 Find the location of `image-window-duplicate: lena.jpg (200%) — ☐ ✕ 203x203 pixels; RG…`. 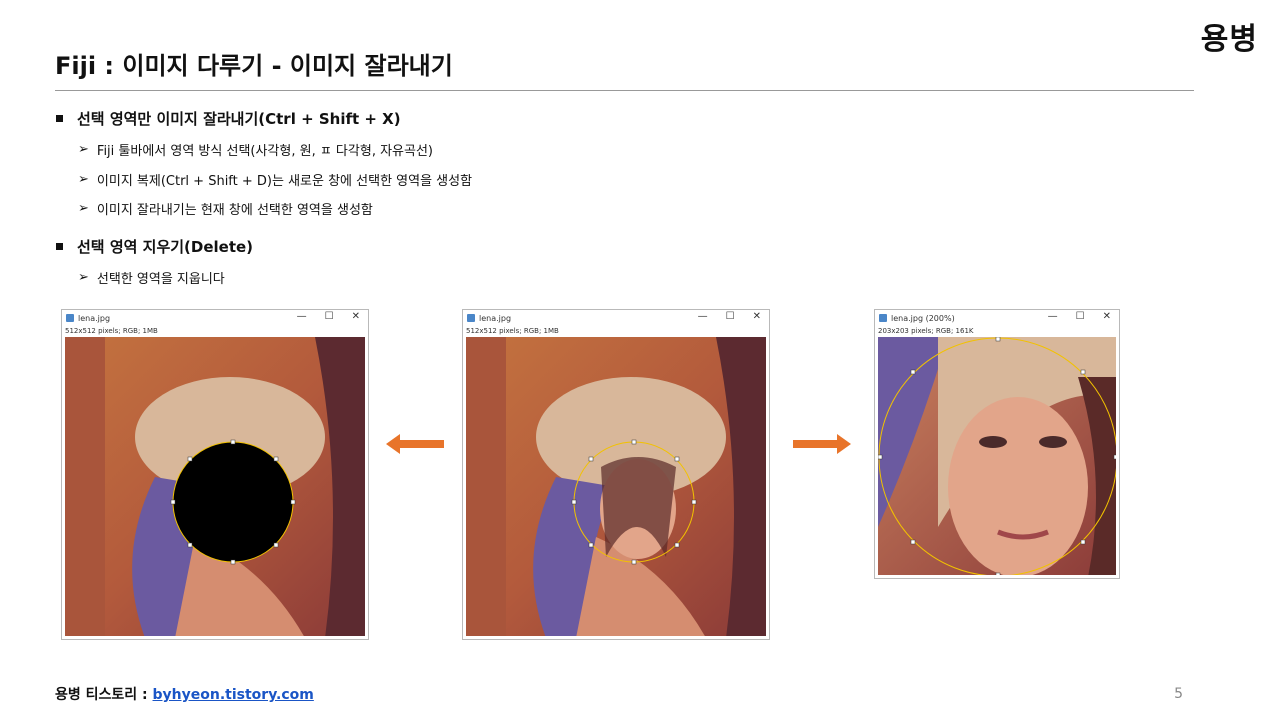

image-window-duplicate: lena.jpg (200%) — ☐ ✕ 203x203 pixels; RG… is located at coordinates (997, 444).